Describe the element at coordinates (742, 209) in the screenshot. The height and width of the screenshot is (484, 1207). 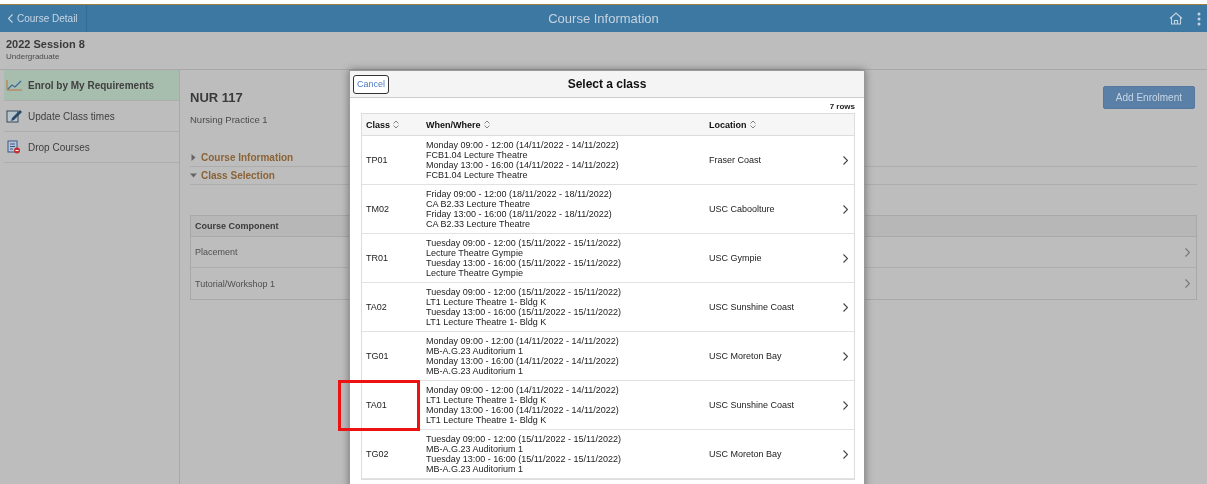
I see `location-text: USC Caboolture` at that location.